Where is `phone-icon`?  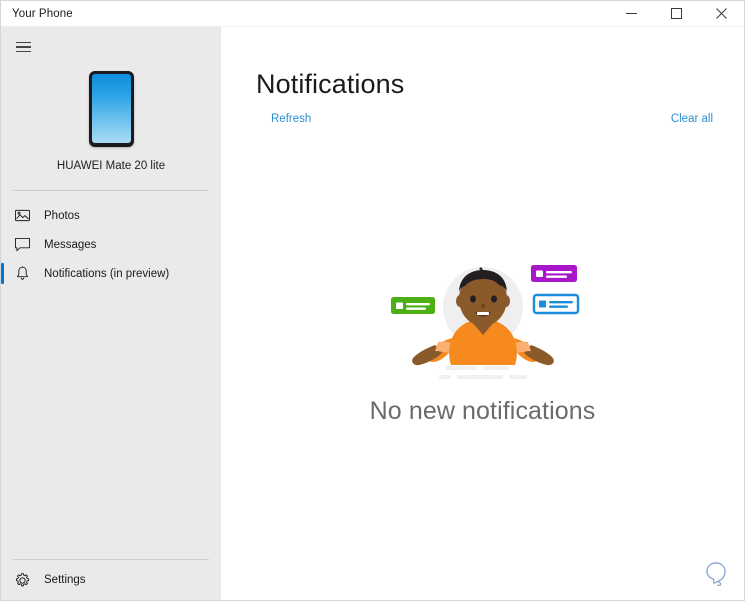
phone-icon is located at coordinates (111, 109).